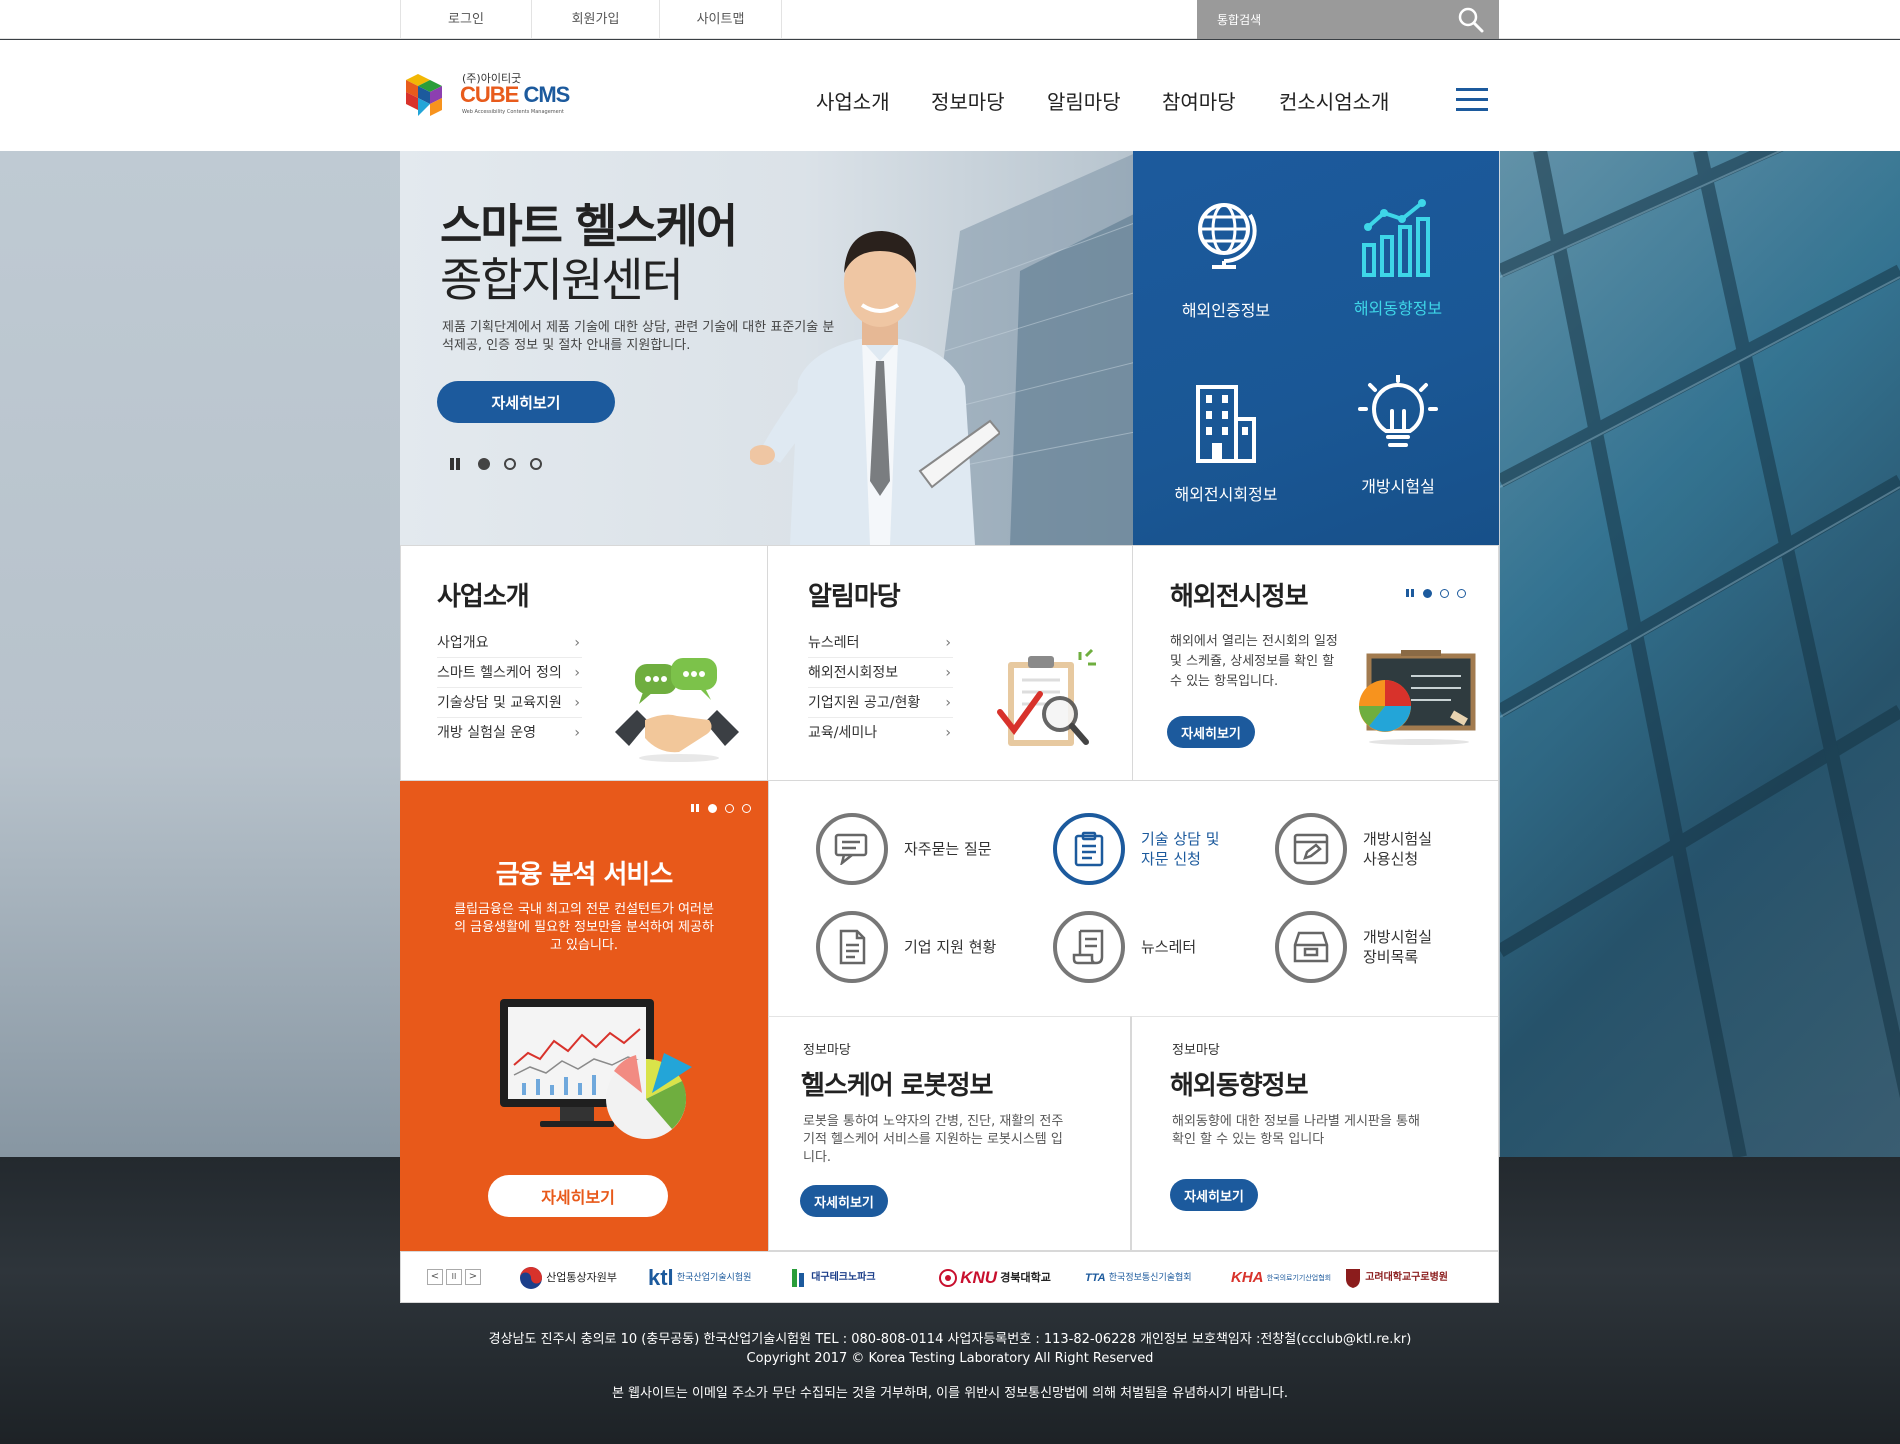 This screenshot has height=1444, width=1900. What do you see at coordinates (424, 95) in the screenshot?
I see `cube-logo-icon` at bounding box center [424, 95].